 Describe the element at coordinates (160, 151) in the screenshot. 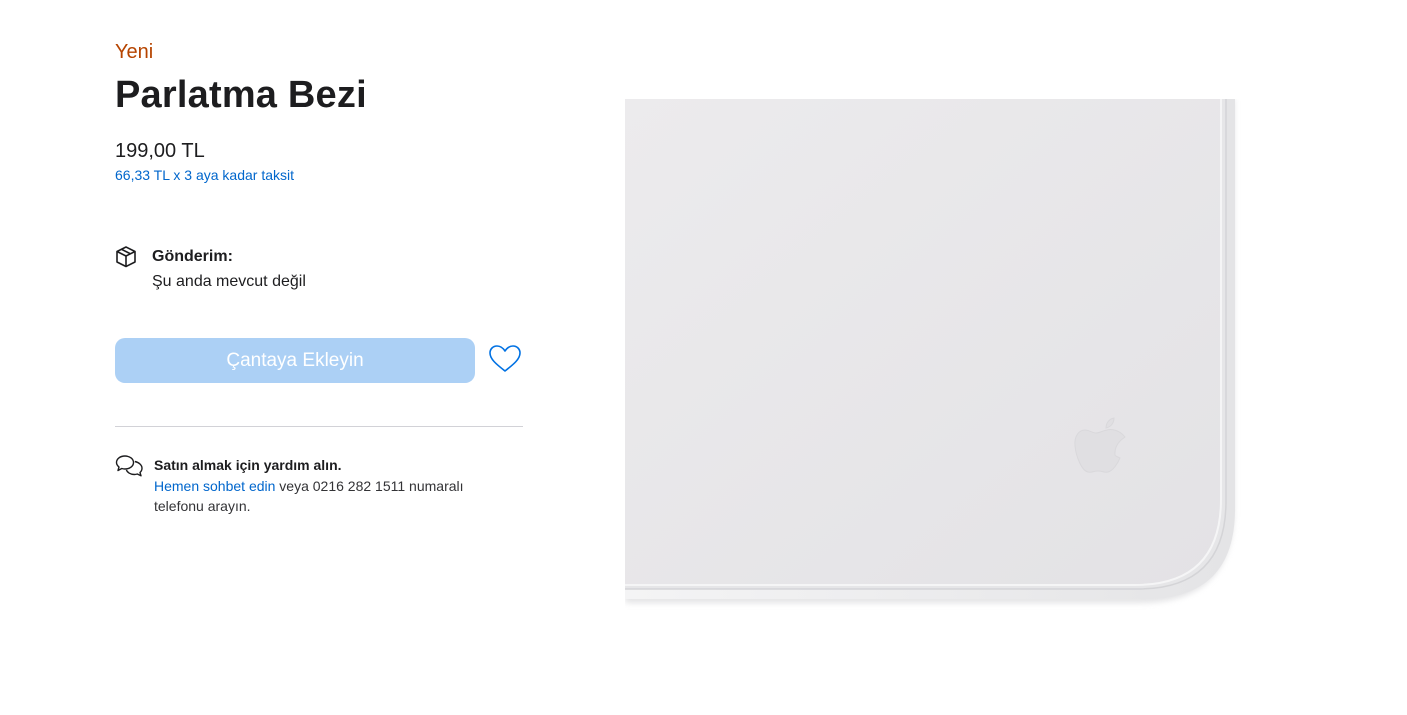

I see `product-price: 199,00 TL` at that location.